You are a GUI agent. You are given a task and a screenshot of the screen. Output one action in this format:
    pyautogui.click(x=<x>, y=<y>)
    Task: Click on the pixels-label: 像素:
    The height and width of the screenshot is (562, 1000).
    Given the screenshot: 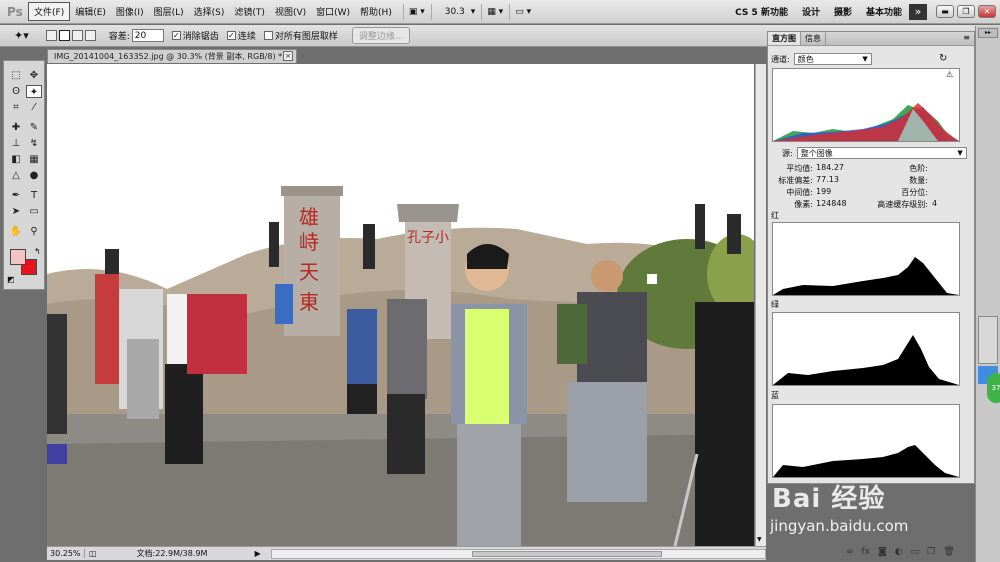 What is the action you would take?
    pyautogui.click(x=803, y=204)
    